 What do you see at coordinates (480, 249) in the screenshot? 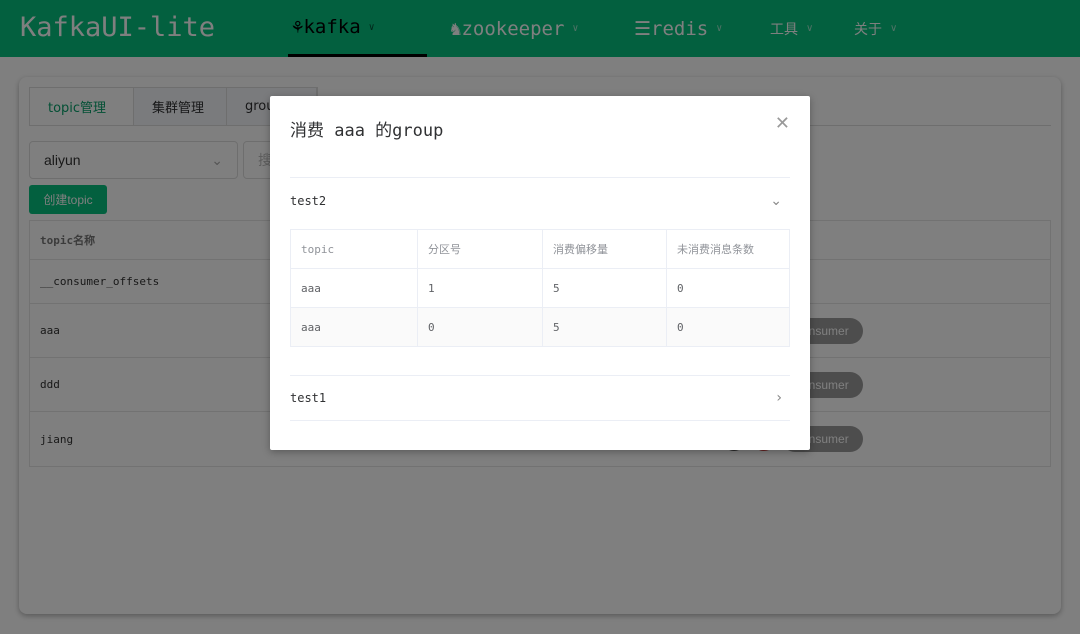
I see `column-header: 分区号` at bounding box center [480, 249].